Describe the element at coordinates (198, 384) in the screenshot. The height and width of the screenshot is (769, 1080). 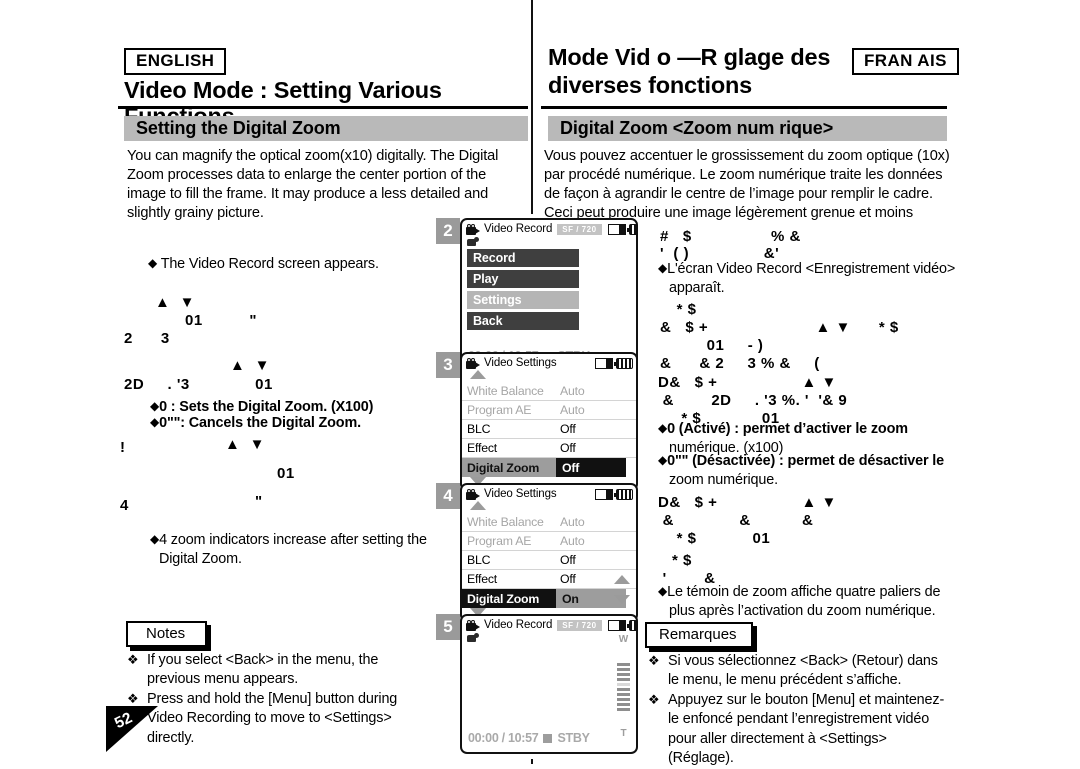
I see `garbled-text-english-2b: 2D . '3 01` at that location.